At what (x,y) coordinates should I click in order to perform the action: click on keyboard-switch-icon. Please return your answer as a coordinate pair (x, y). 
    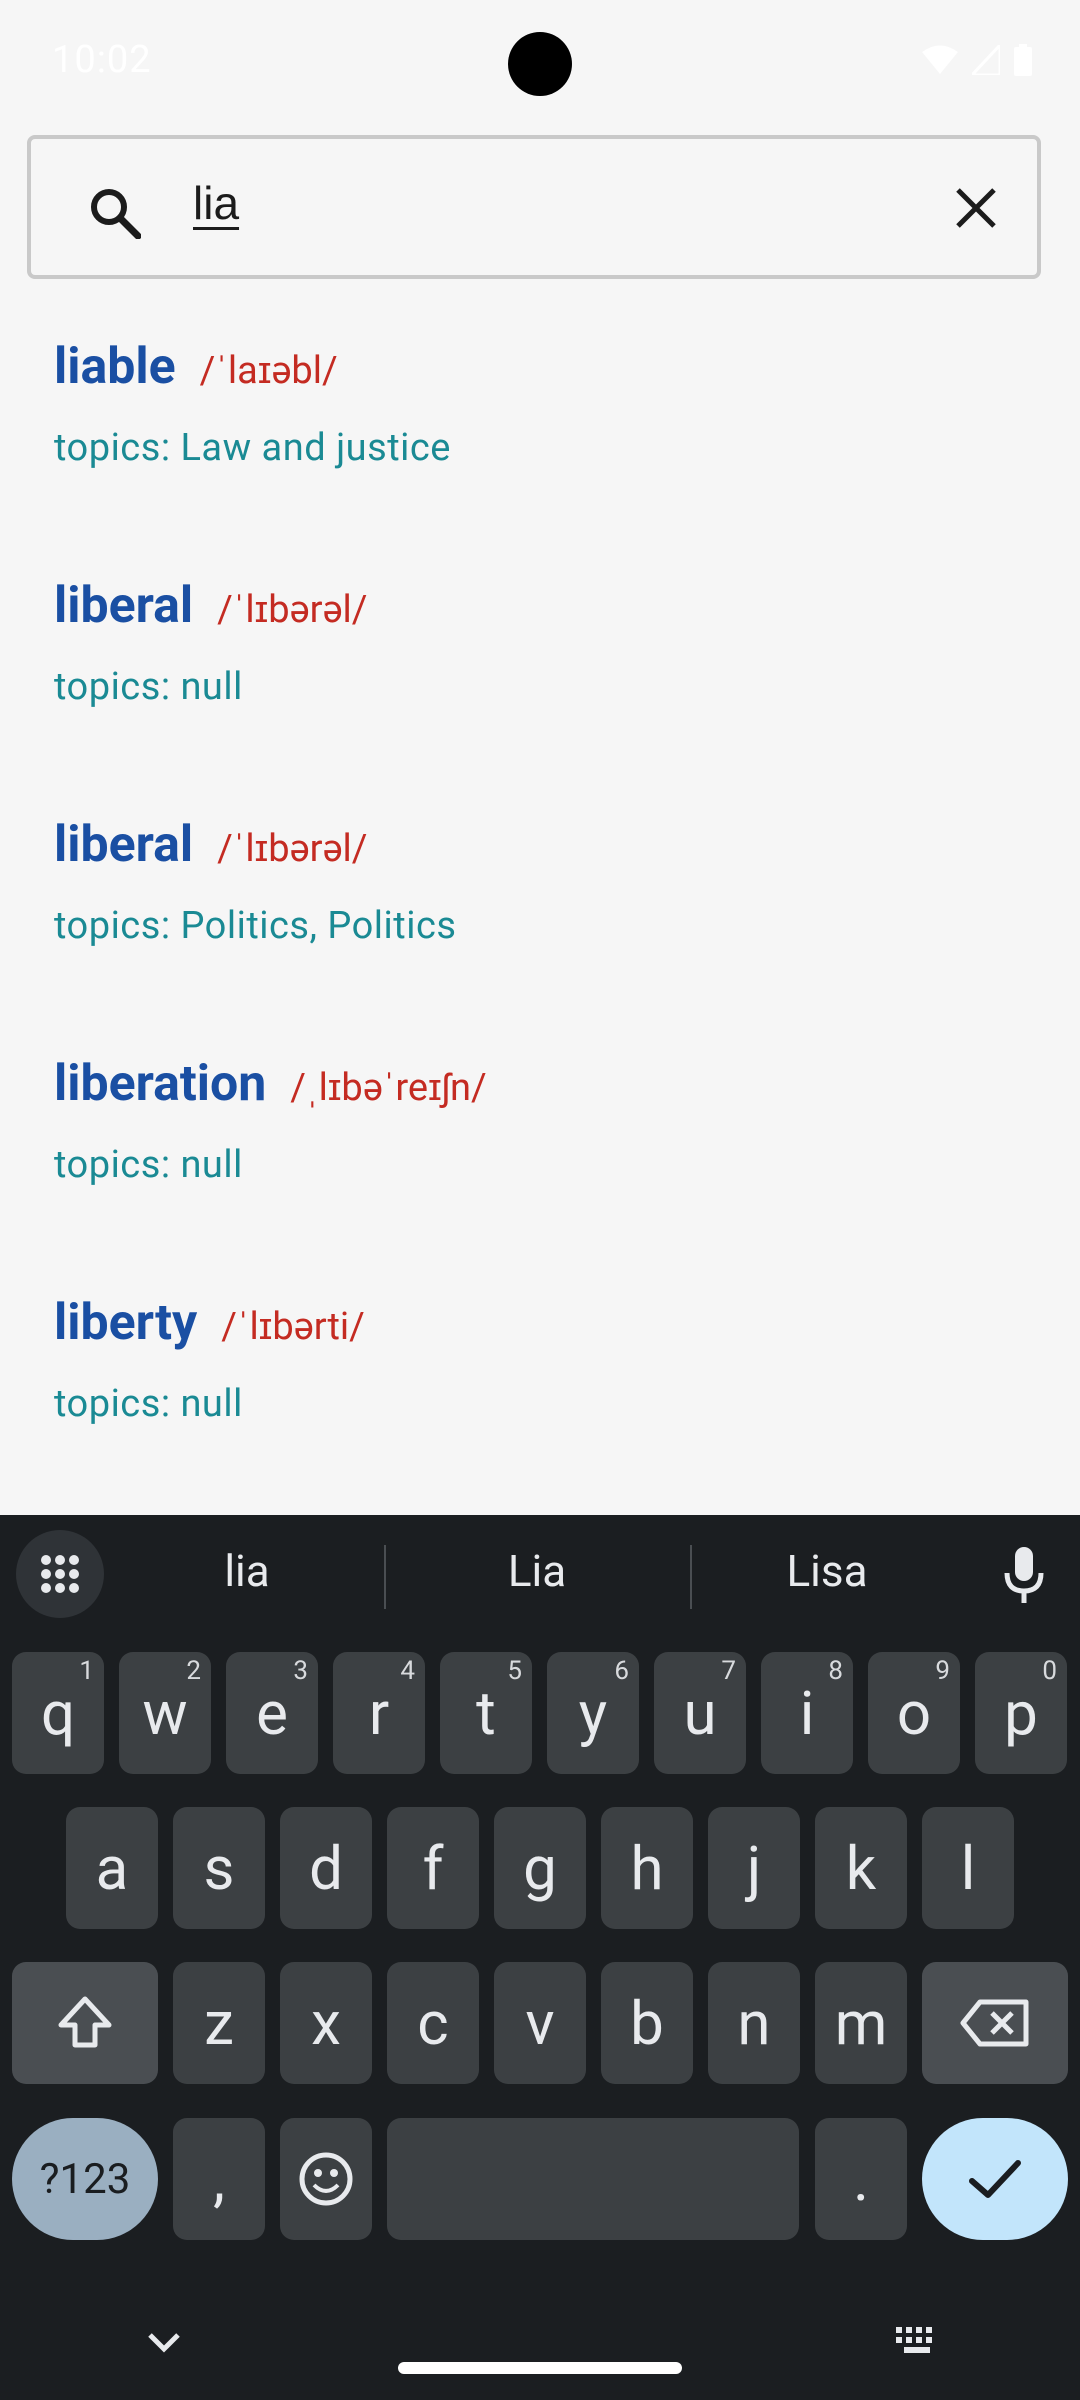
    Looking at the image, I should click on (917, 2342).